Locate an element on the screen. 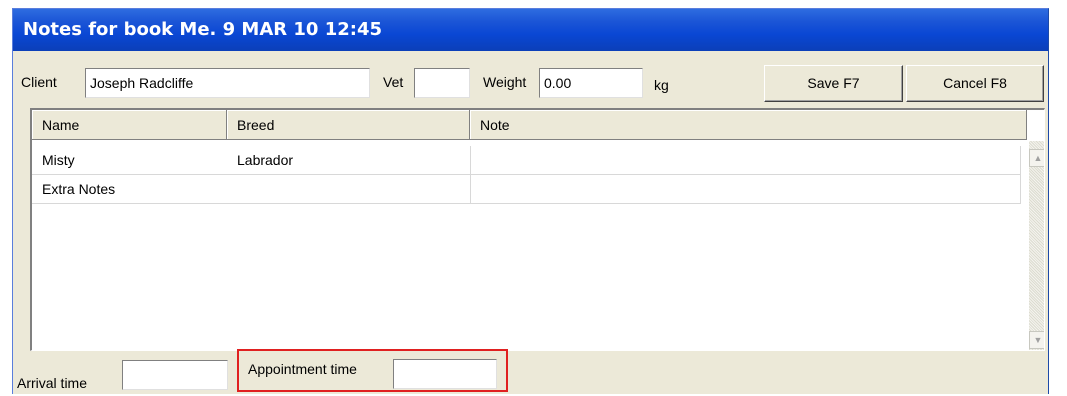 This screenshot has width=1067, height=396. arrival-time-field is located at coordinates (175, 375).